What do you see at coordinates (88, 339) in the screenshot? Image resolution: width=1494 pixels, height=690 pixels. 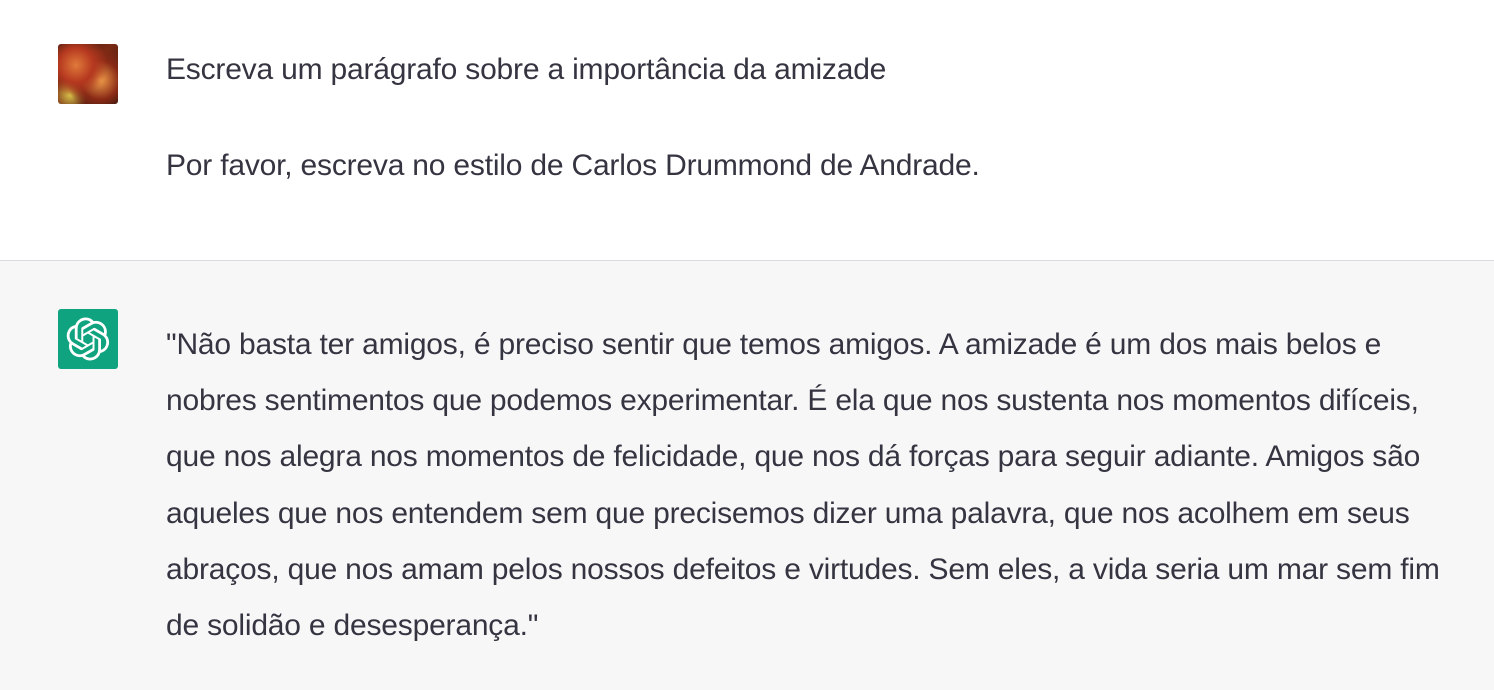 I see `openai-logo-icon` at bounding box center [88, 339].